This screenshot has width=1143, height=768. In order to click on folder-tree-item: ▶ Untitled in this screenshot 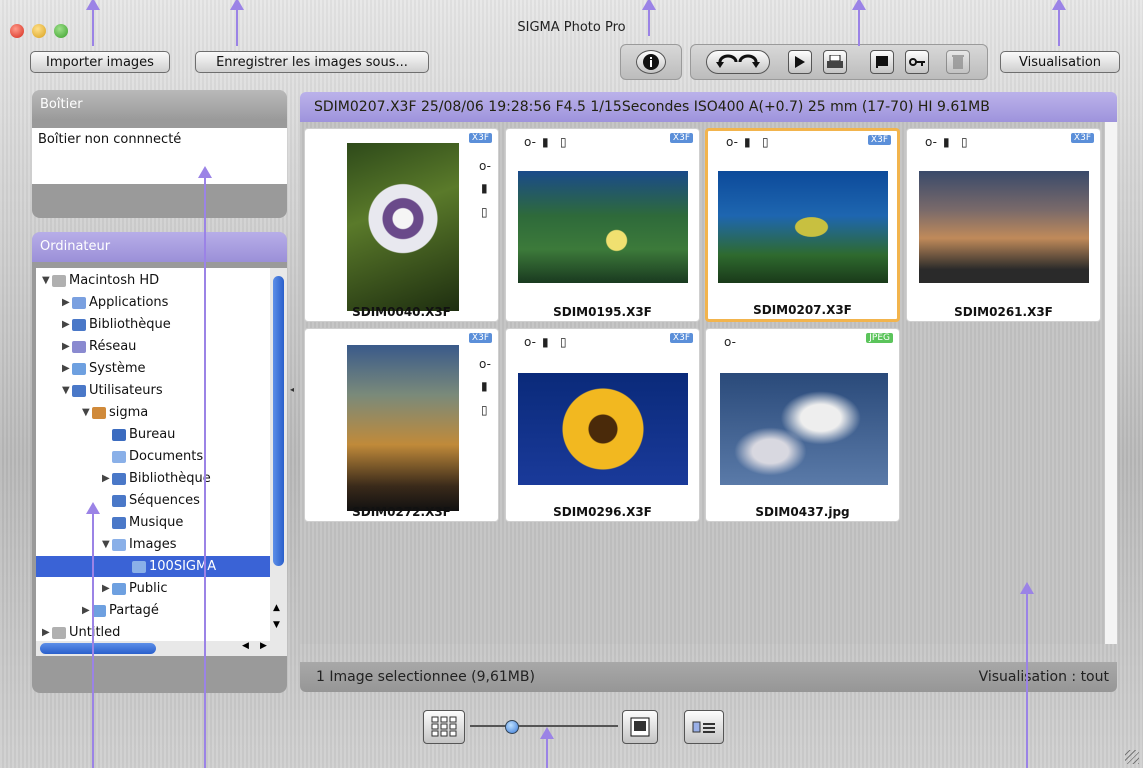, I will do `click(154, 631)`.